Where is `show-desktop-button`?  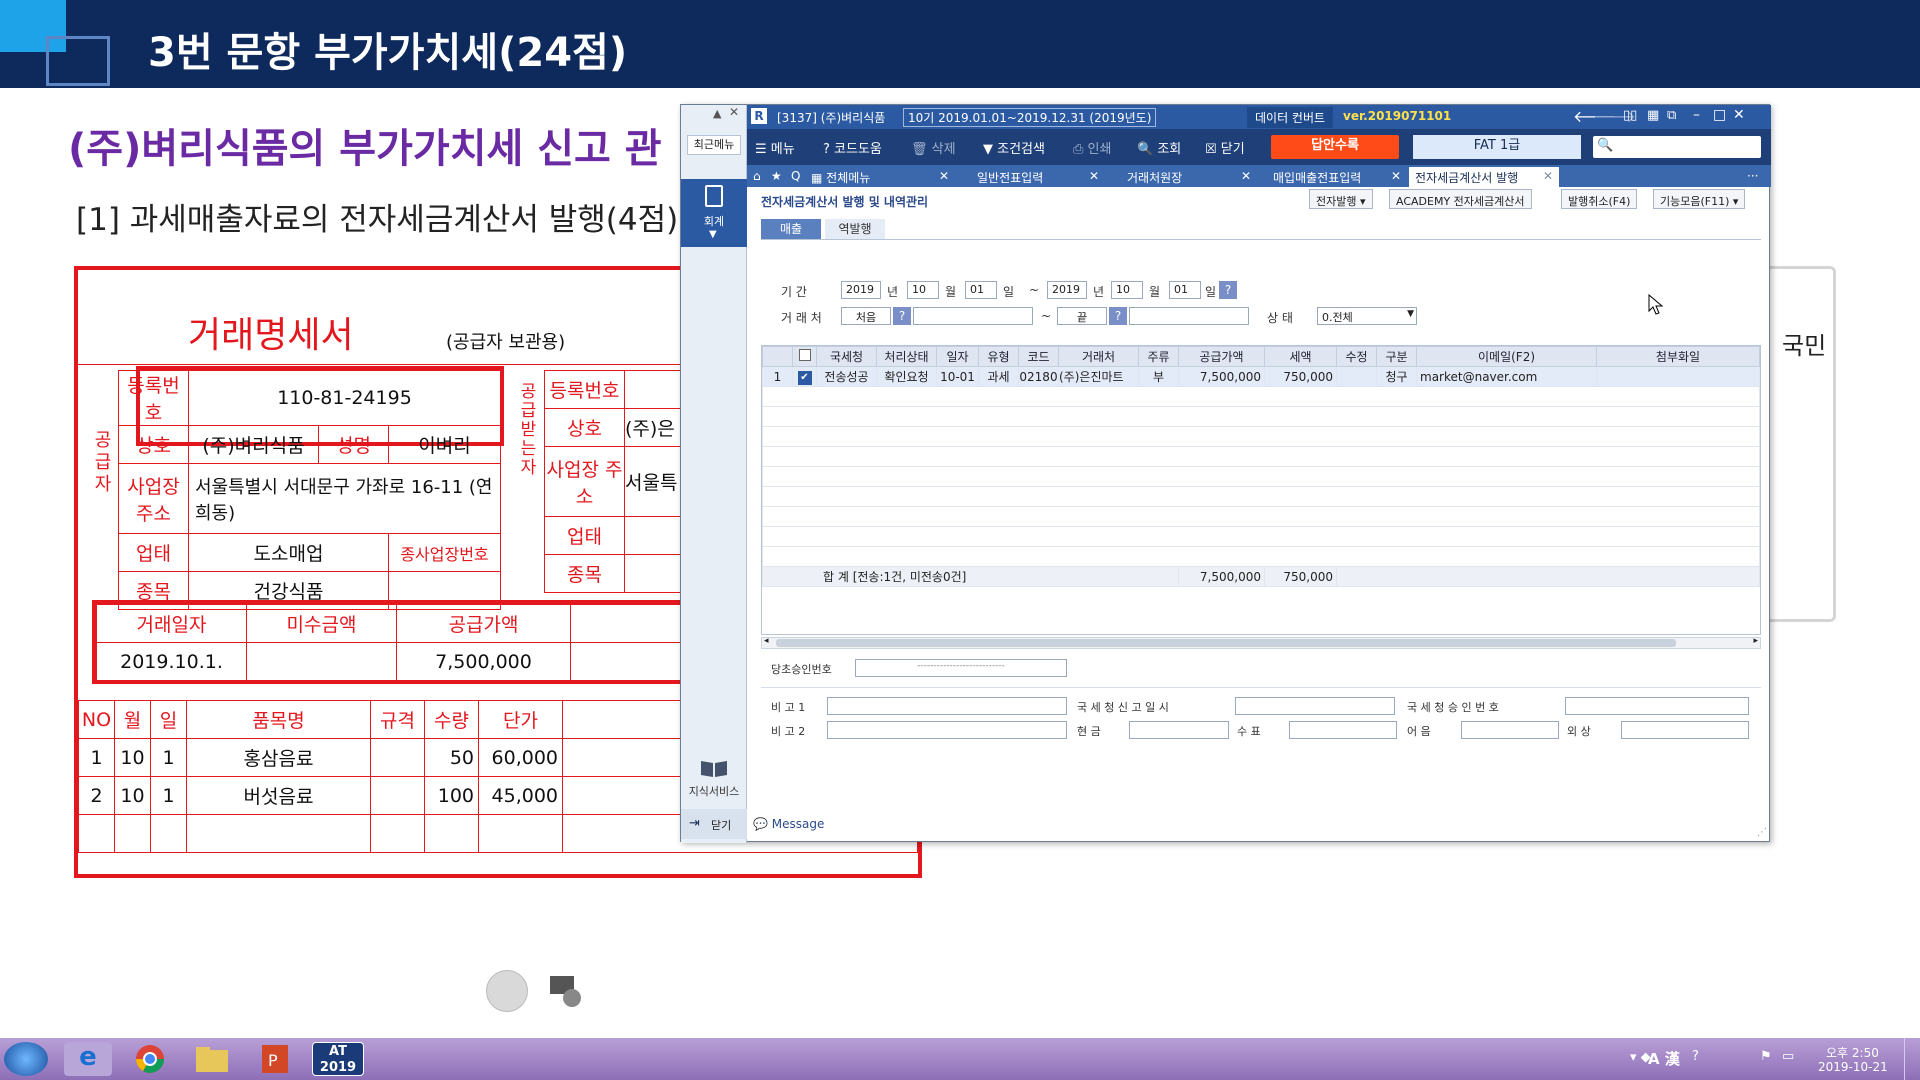
show-desktop-button is located at coordinates (1912, 1059).